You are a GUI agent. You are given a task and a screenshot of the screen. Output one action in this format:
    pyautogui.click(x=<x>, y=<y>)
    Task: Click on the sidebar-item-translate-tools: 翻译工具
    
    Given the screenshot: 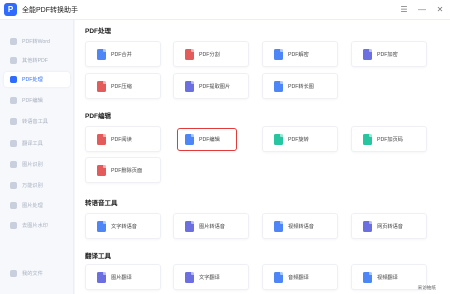 What is the action you would take?
    pyautogui.click(x=37, y=143)
    